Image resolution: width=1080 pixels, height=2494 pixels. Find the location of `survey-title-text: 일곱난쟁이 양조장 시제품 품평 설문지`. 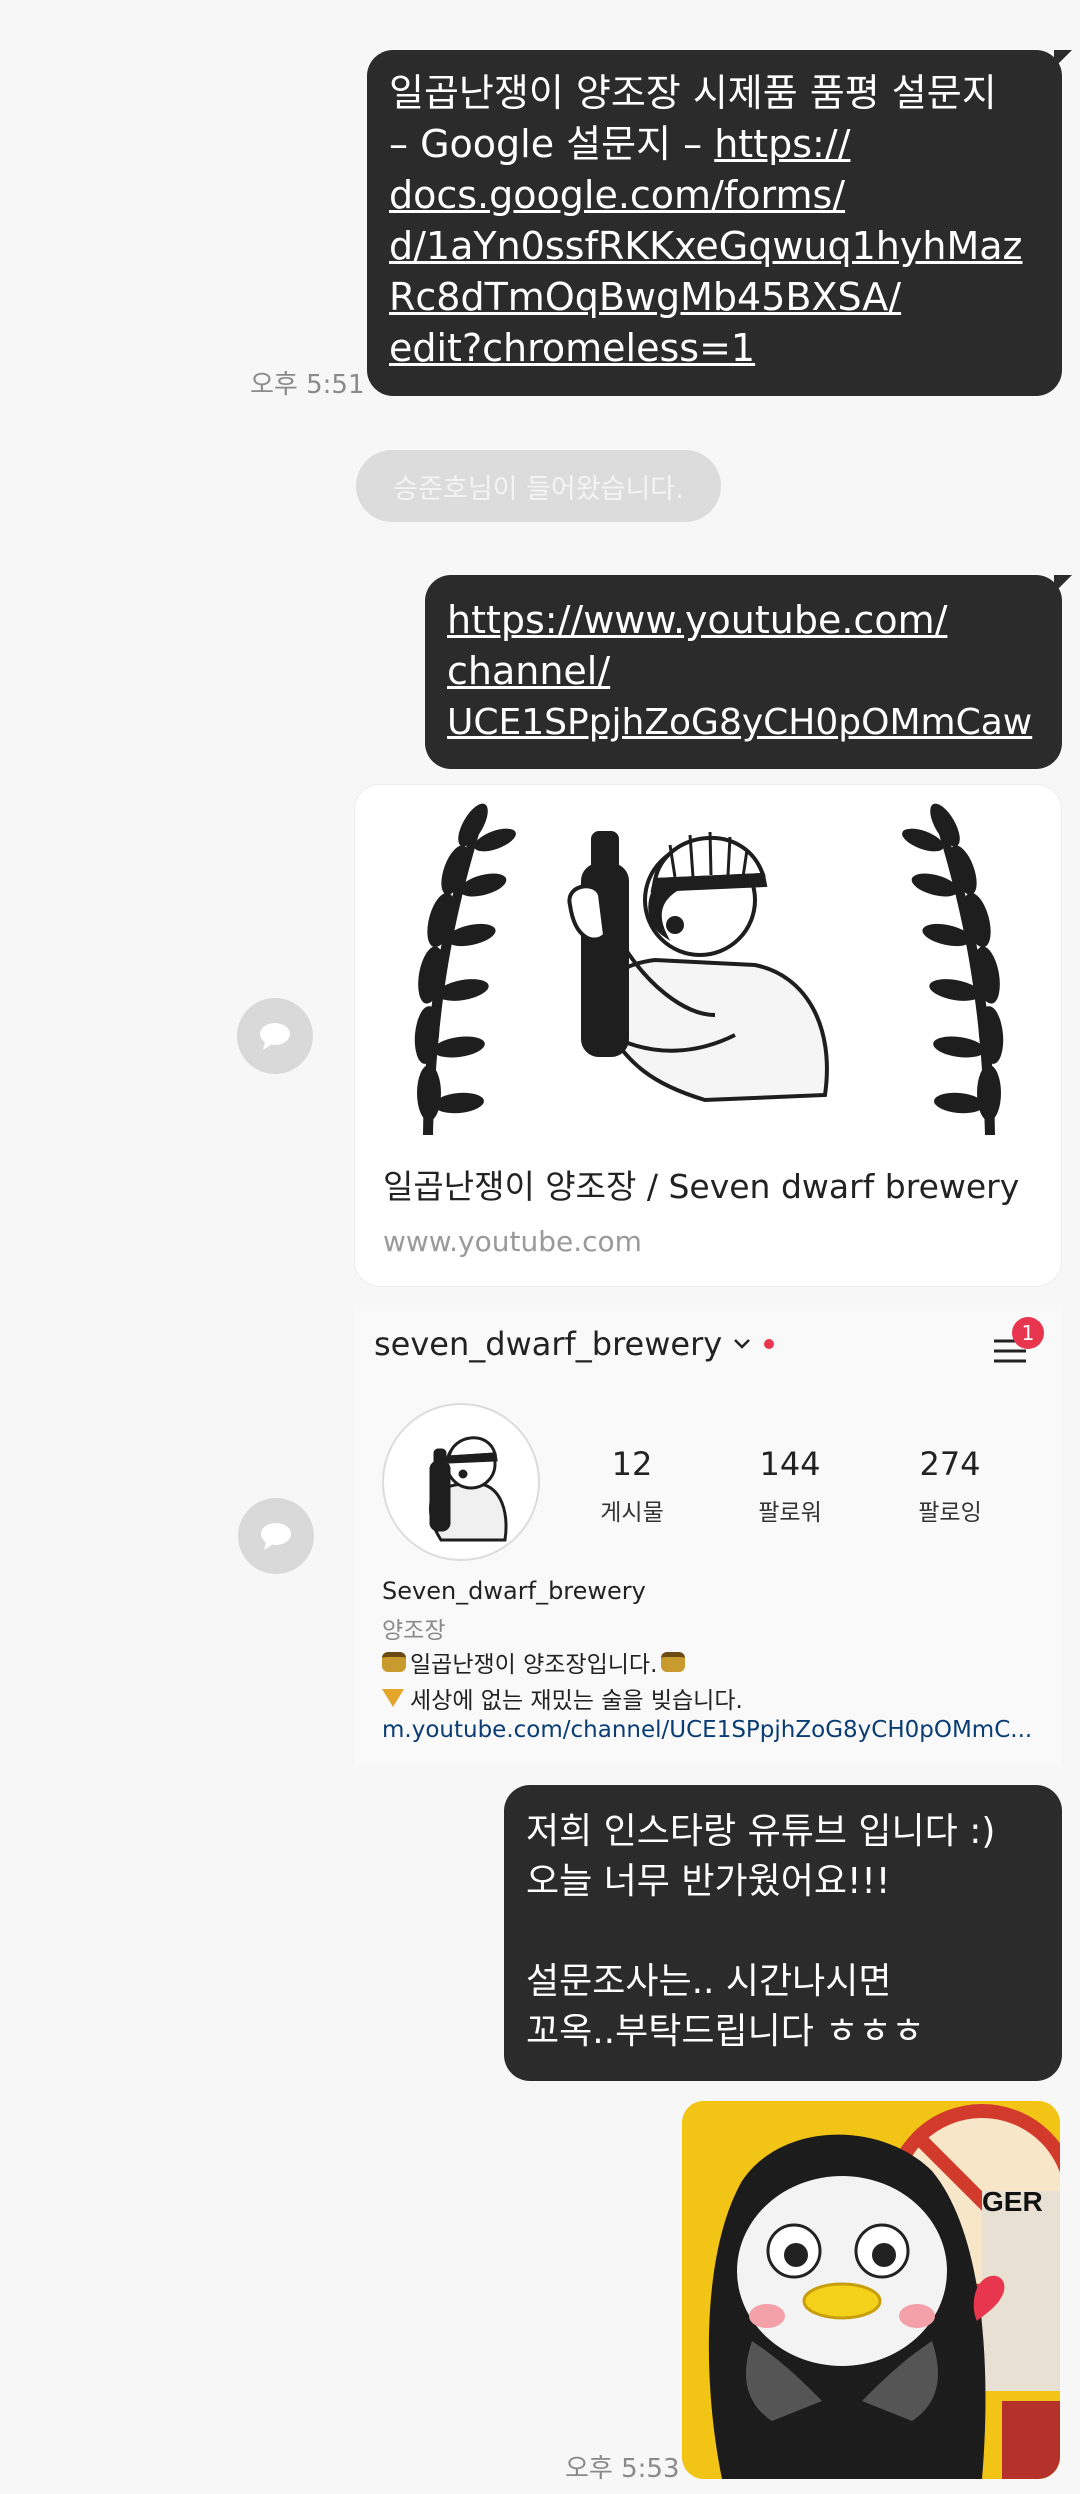

survey-title-text: 일곱난쟁이 양조장 시제품 품평 설문지 is located at coordinates (693, 93).